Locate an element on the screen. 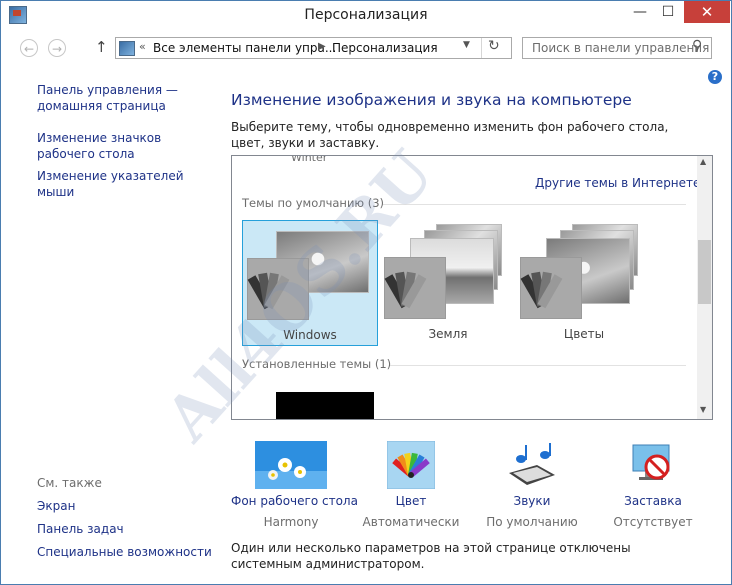 The image size is (732, 585). wallpaper-icon is located at coordinates (291, 465).